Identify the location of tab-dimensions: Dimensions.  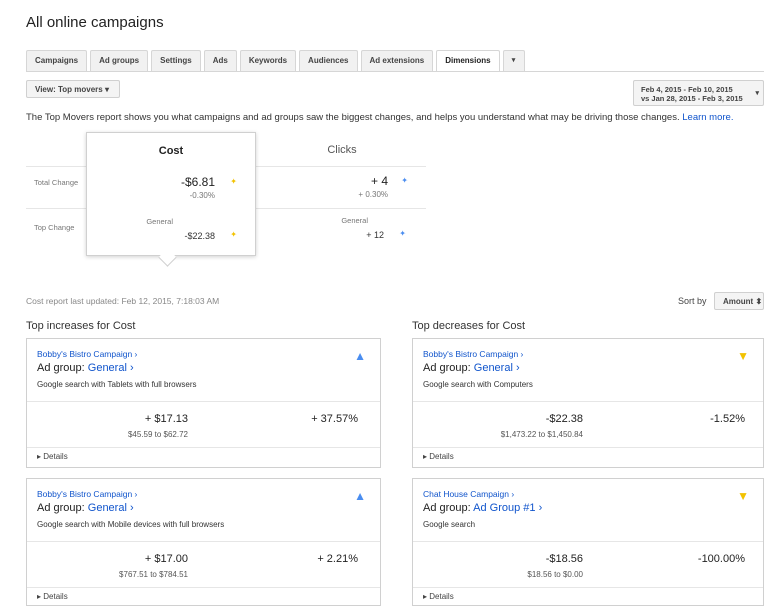
(468, 61).